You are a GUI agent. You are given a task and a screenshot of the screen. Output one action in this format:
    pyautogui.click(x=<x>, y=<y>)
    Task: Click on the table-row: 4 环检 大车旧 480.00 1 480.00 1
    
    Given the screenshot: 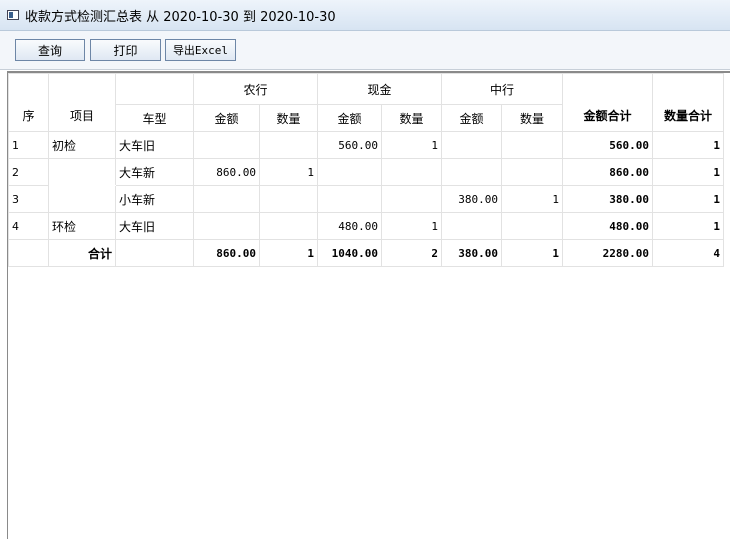 What is the action you would take?
    pyautogui.click(x=366, y=226)
    